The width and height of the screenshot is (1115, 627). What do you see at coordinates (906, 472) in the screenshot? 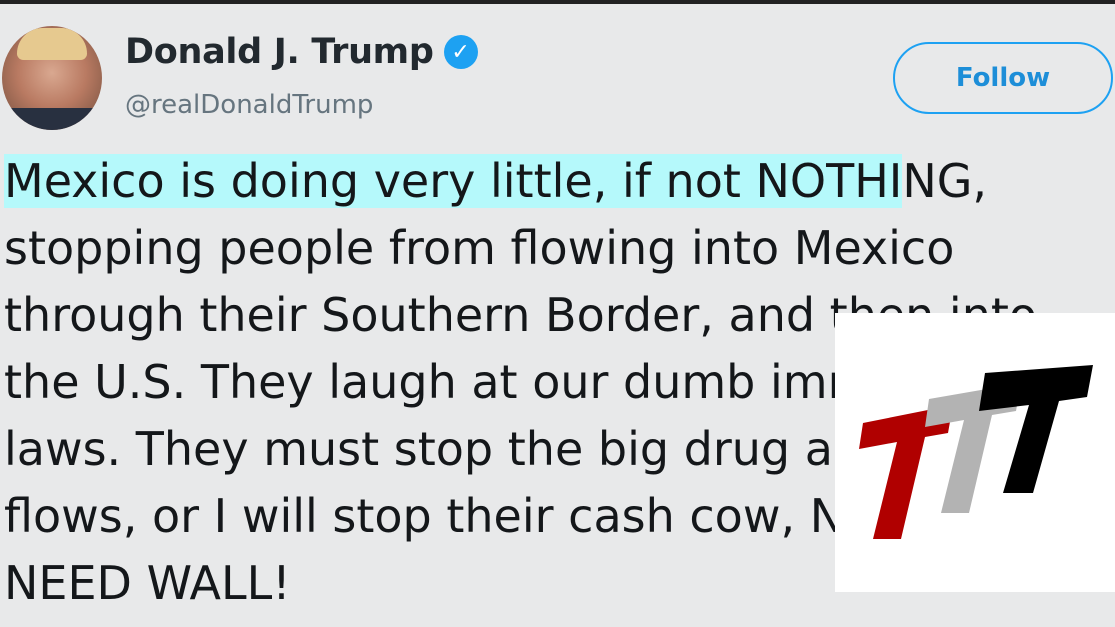
I see `ttt-logo-red-t` at bounding box center [906, 472].